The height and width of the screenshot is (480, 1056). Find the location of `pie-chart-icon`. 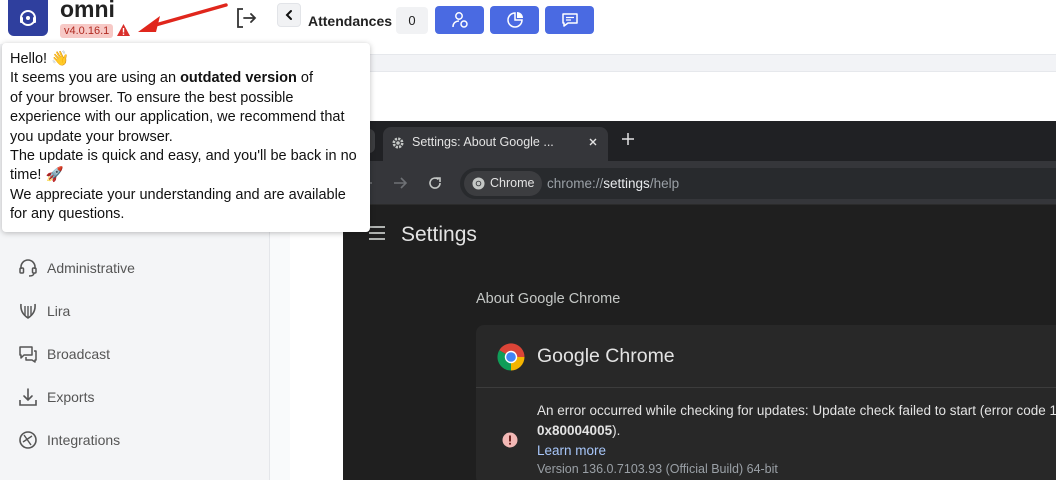

pie-chart-icon is located at coordinates (514, 20).